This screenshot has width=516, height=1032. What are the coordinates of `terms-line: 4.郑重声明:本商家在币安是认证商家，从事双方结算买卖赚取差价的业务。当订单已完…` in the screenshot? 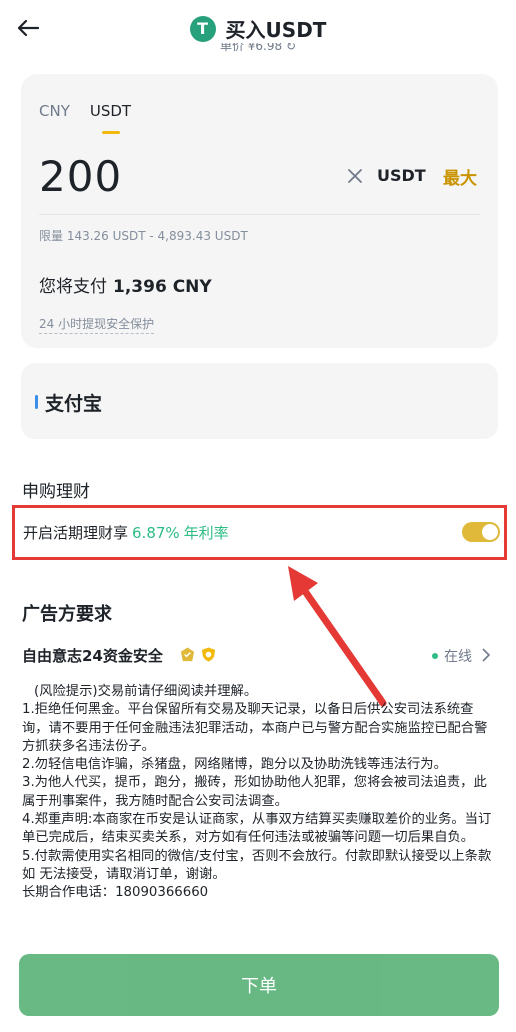 It's located at (257, 829).